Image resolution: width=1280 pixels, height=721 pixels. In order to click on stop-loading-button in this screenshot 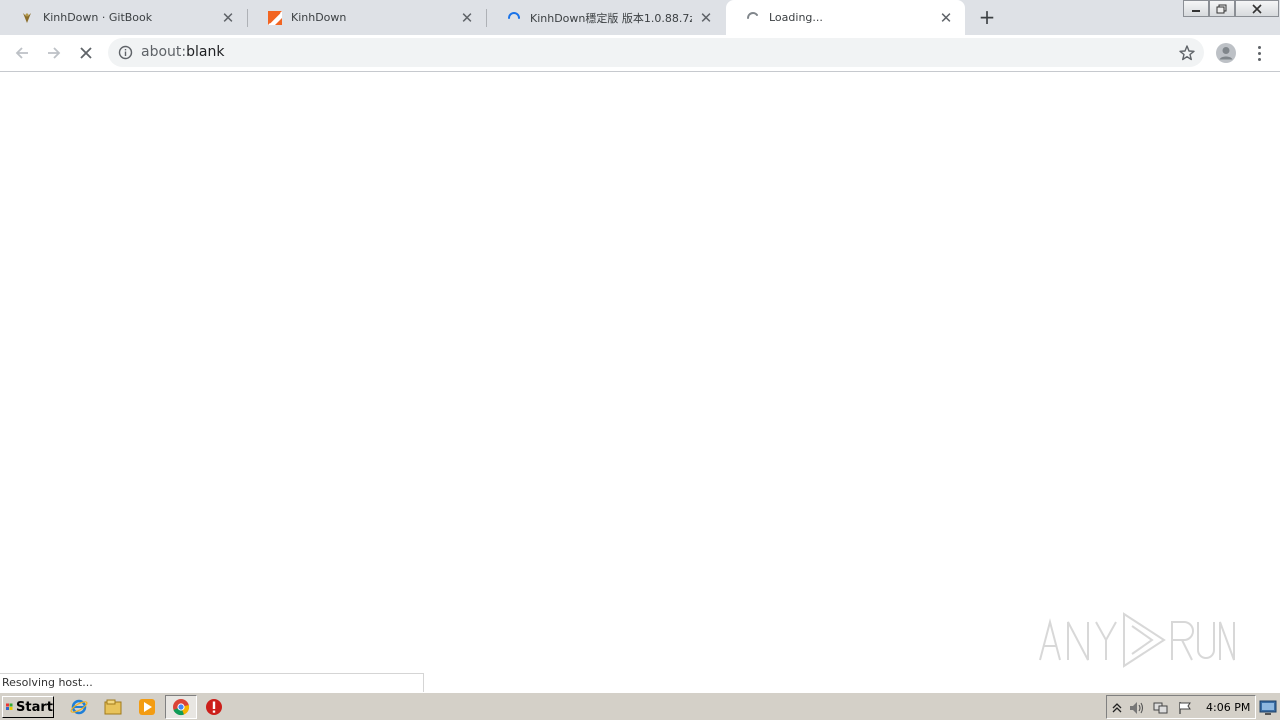, I will do `click(86, 53)`.